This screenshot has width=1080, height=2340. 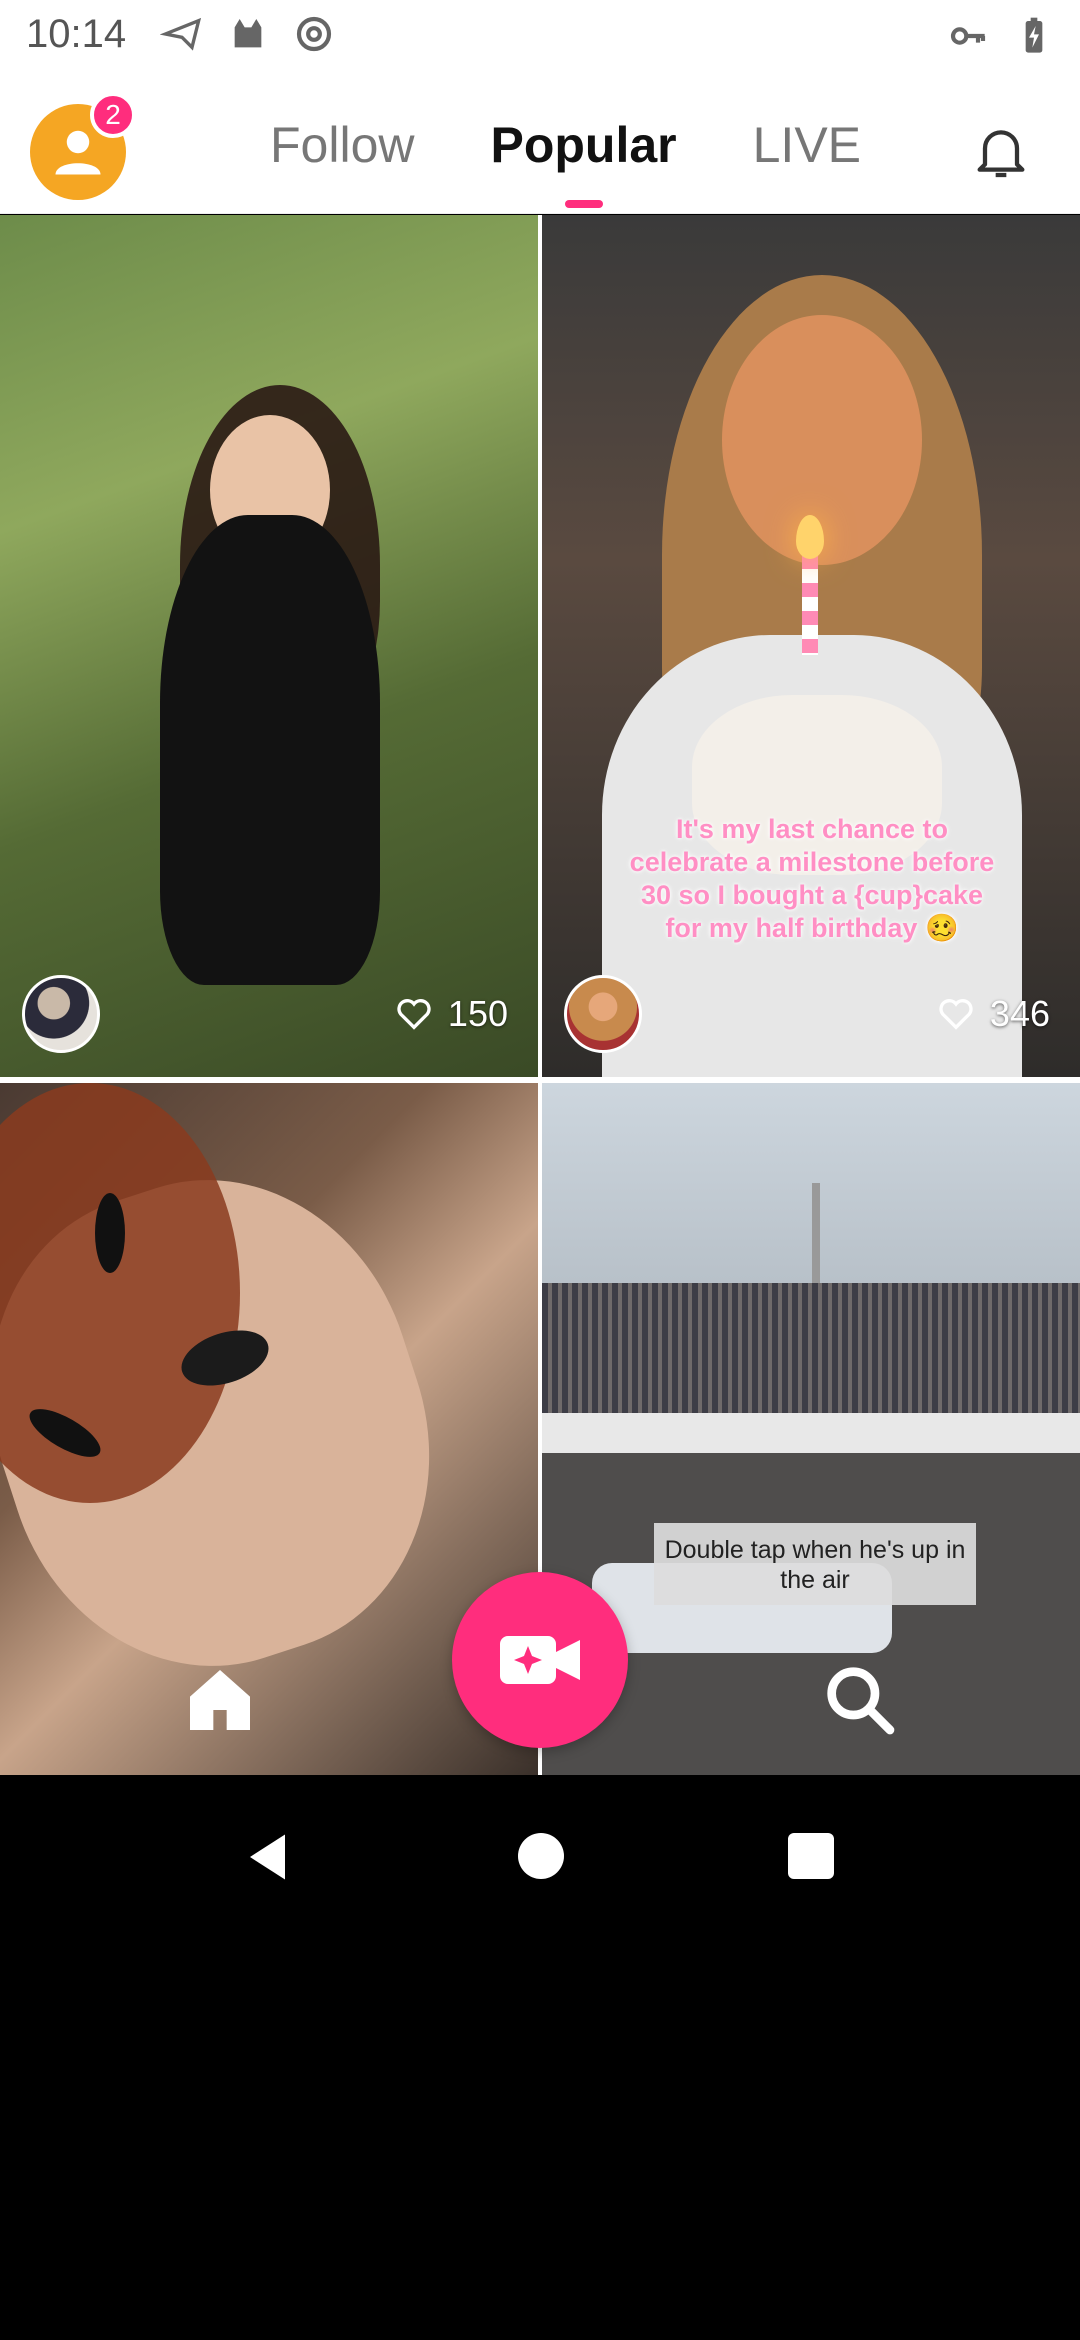 I want to click on search-icon, so click(x=861, y=1701).